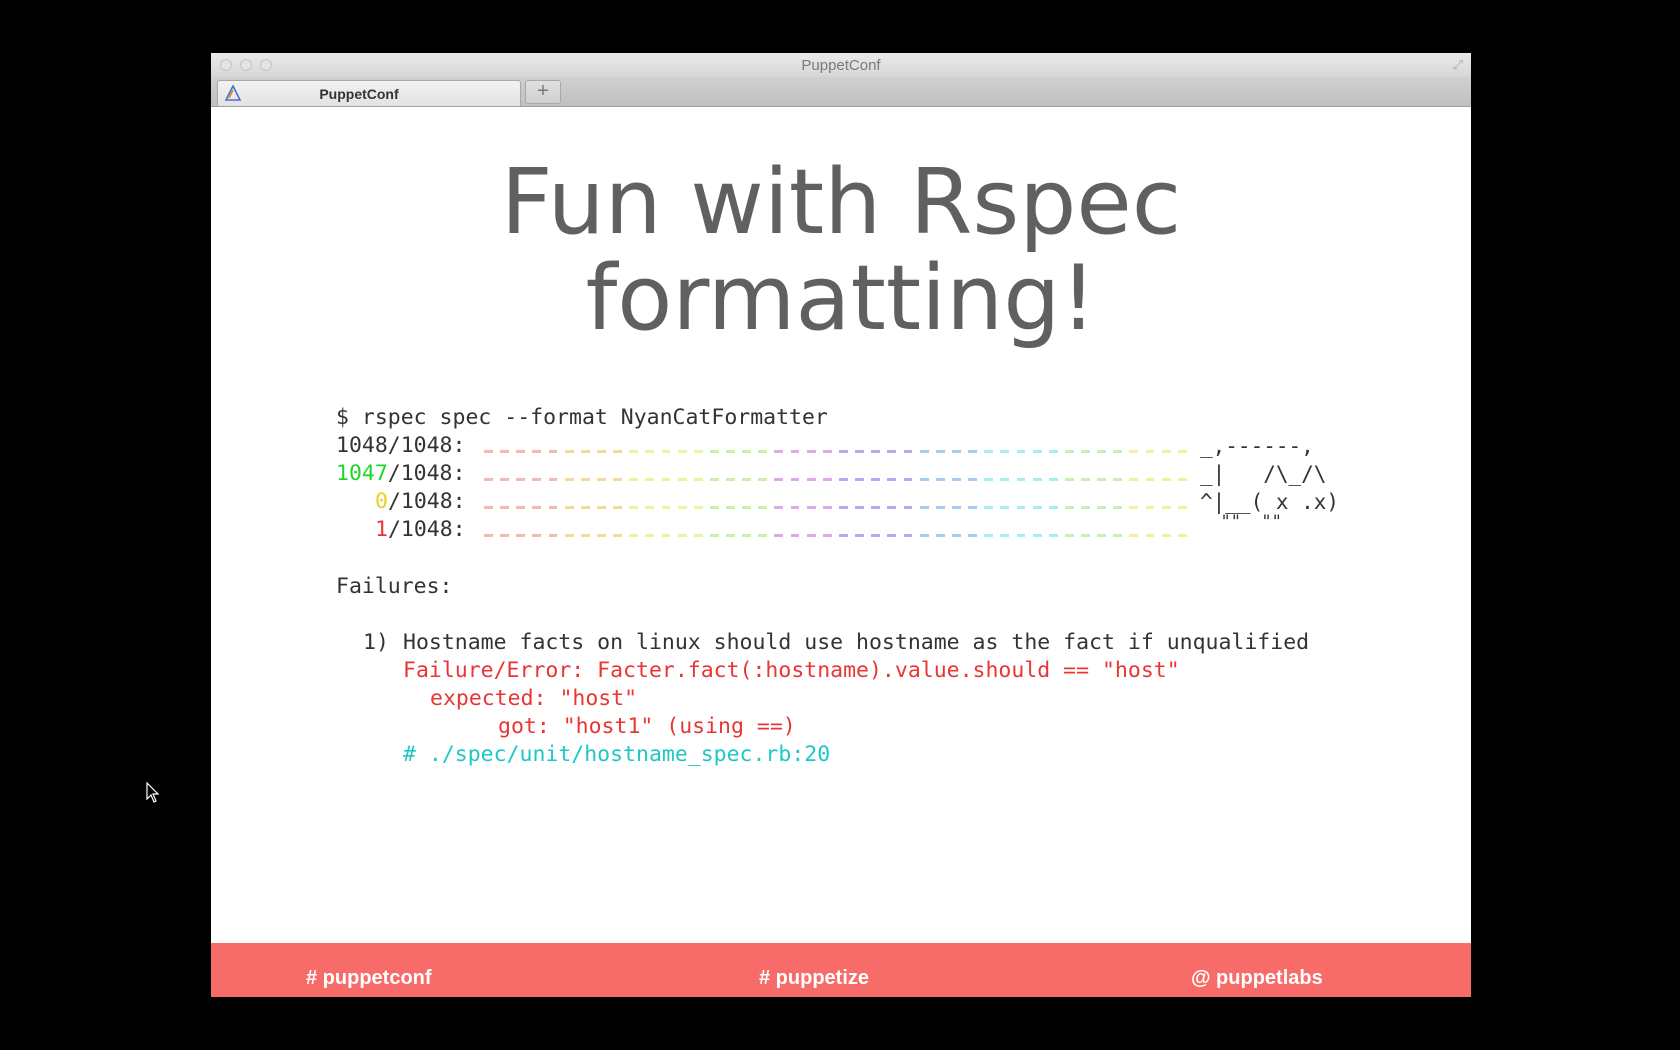 The image size is (1680, 1050). Describe the element at coordinates (376, 642) in the screenshot. I see `failure-number: 1)` at that location.